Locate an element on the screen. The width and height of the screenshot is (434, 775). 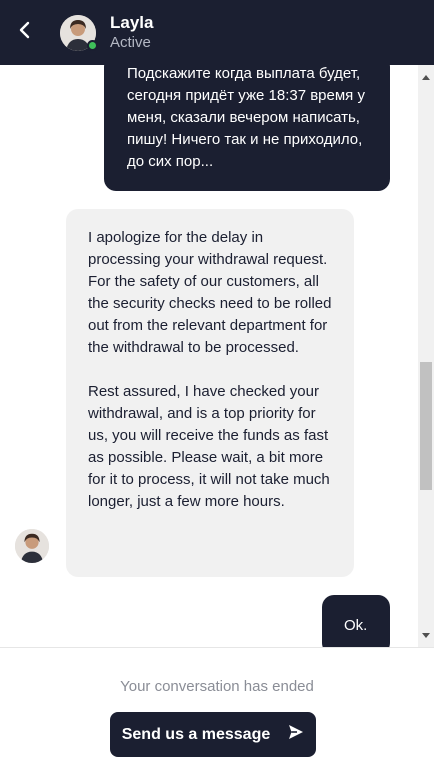
agent-message-avatar is located at coordinates (32, 546).